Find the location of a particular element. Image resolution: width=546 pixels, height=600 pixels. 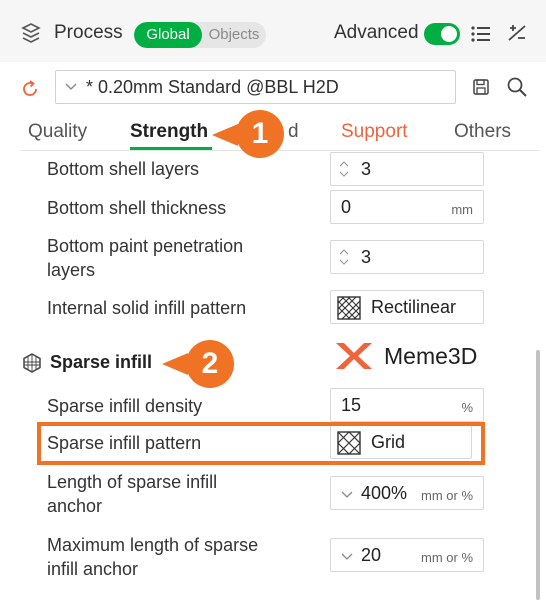

scrollbar is located at coordinates (538, 475).